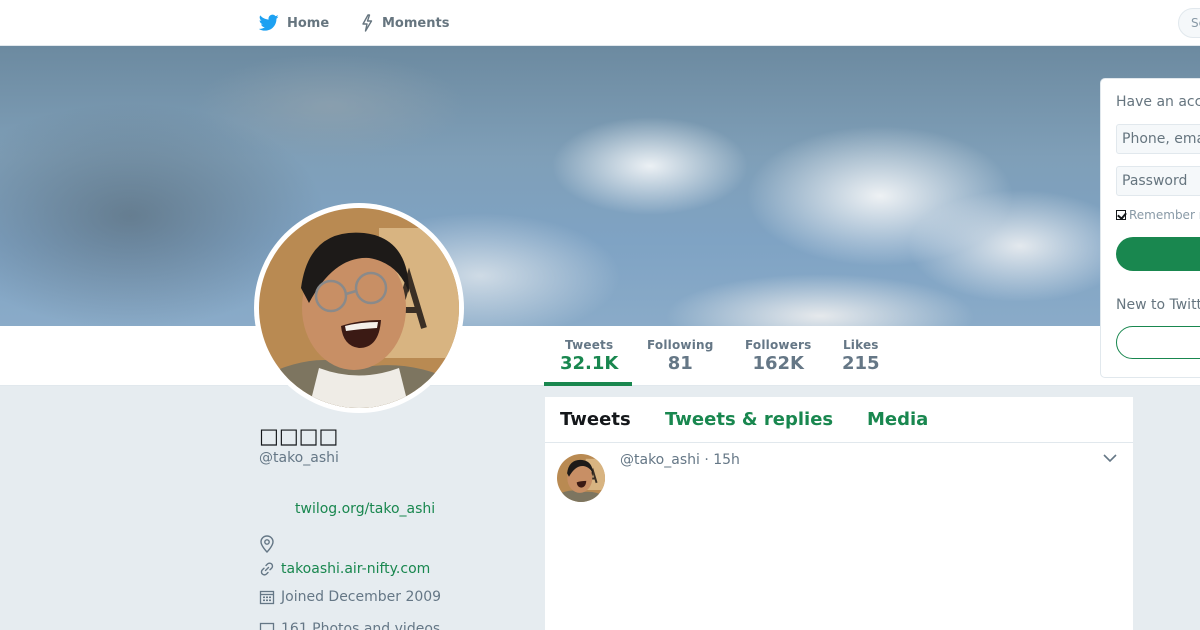 This screenshot has height=630, width=1200. Describe the element at coordinates (367, 23) in the screenshot. I see `lightning-icon` at that location.